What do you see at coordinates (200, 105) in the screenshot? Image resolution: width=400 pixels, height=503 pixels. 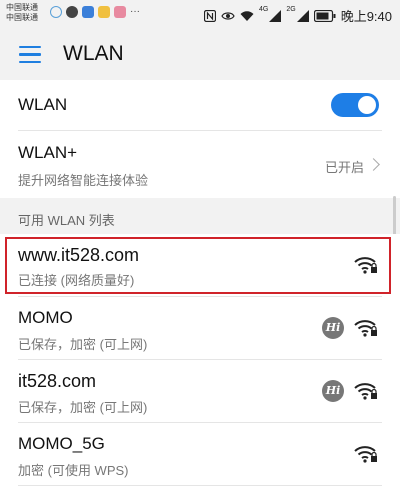 I see `wlan-toggle-row: WLAN` at bounding box center [200, 105].